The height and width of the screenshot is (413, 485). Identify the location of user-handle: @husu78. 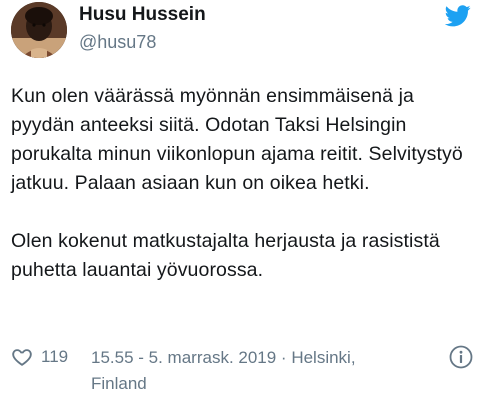
(142, 42).